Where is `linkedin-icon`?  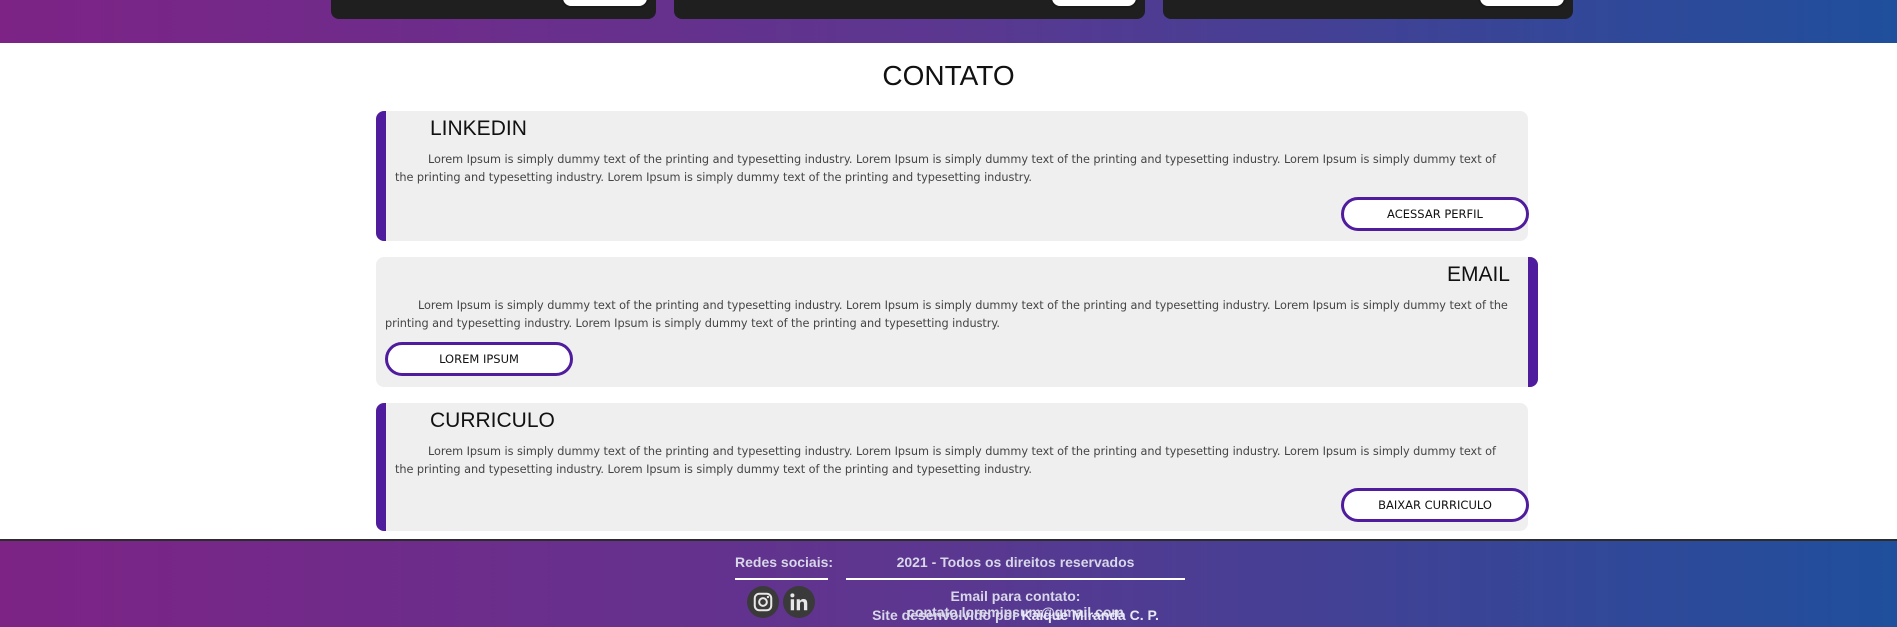
linkedin-icon is located at coordinates (799, 602).